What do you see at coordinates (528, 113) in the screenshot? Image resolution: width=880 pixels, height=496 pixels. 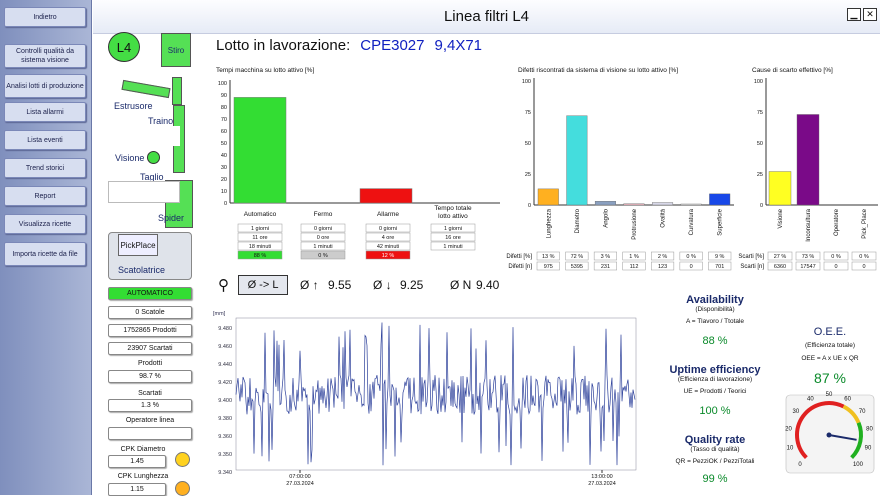 I see `chart2-ytick: 75` at bounding box center [528, 113].